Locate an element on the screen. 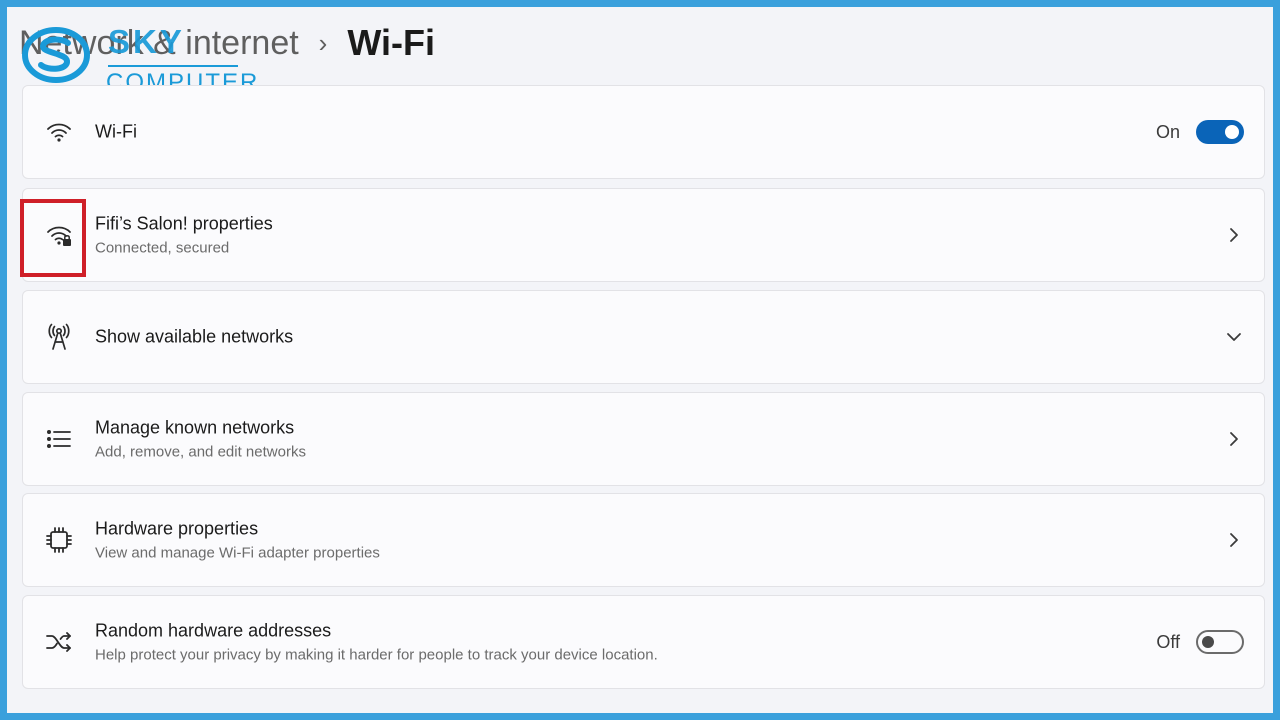 The image size is (1280, 720). chevron-down-icon is located at coordinates (1234, 337).